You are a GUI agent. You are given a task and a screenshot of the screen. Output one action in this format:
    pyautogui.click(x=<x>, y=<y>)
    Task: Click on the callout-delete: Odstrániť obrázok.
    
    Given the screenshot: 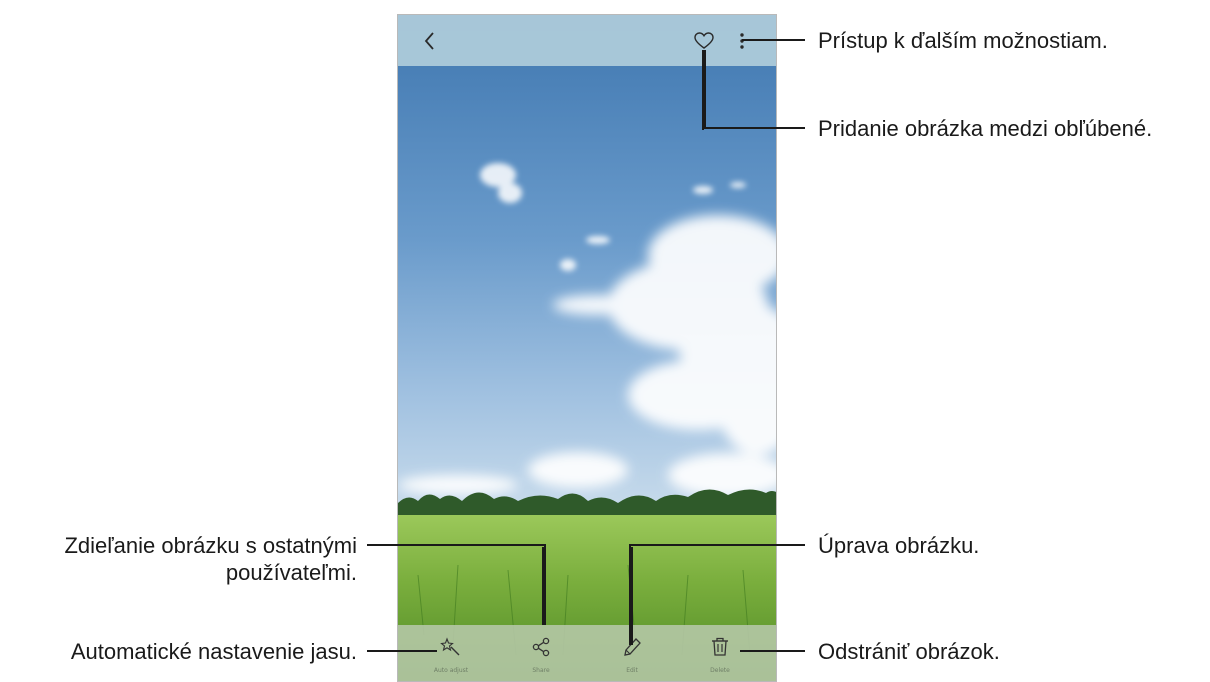 What is the action you would take?
    pyautogui.click(x=909, y=651)
    